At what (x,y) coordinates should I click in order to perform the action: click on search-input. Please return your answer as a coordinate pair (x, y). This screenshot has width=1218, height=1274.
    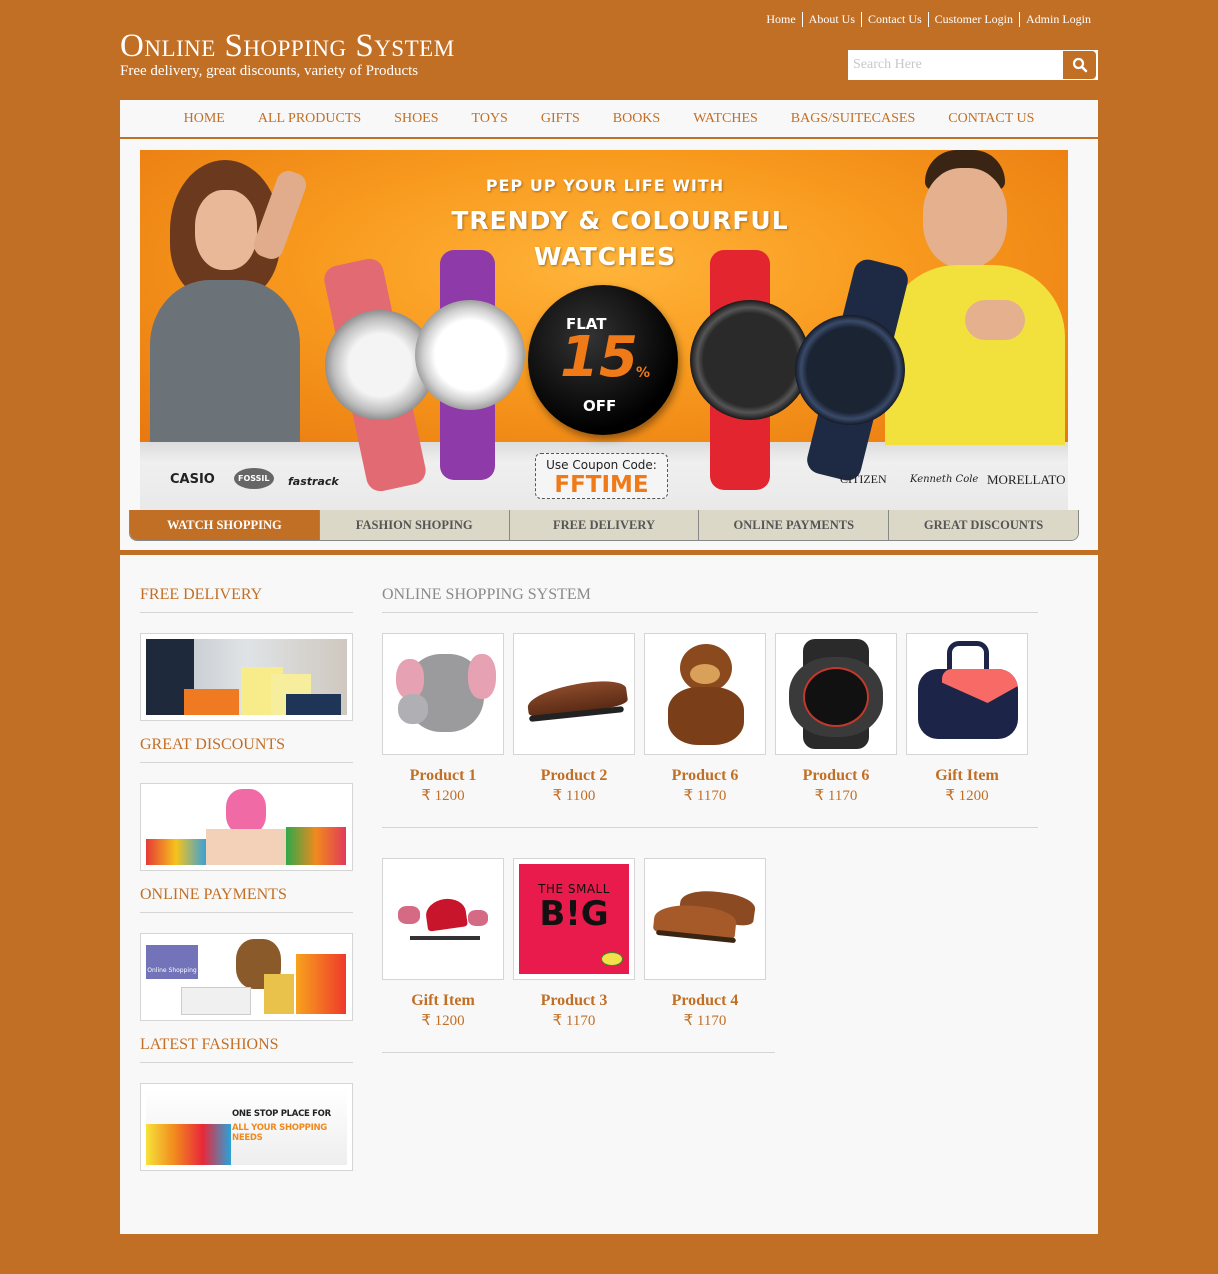
    Looking at the image, I should click on (955, 65).